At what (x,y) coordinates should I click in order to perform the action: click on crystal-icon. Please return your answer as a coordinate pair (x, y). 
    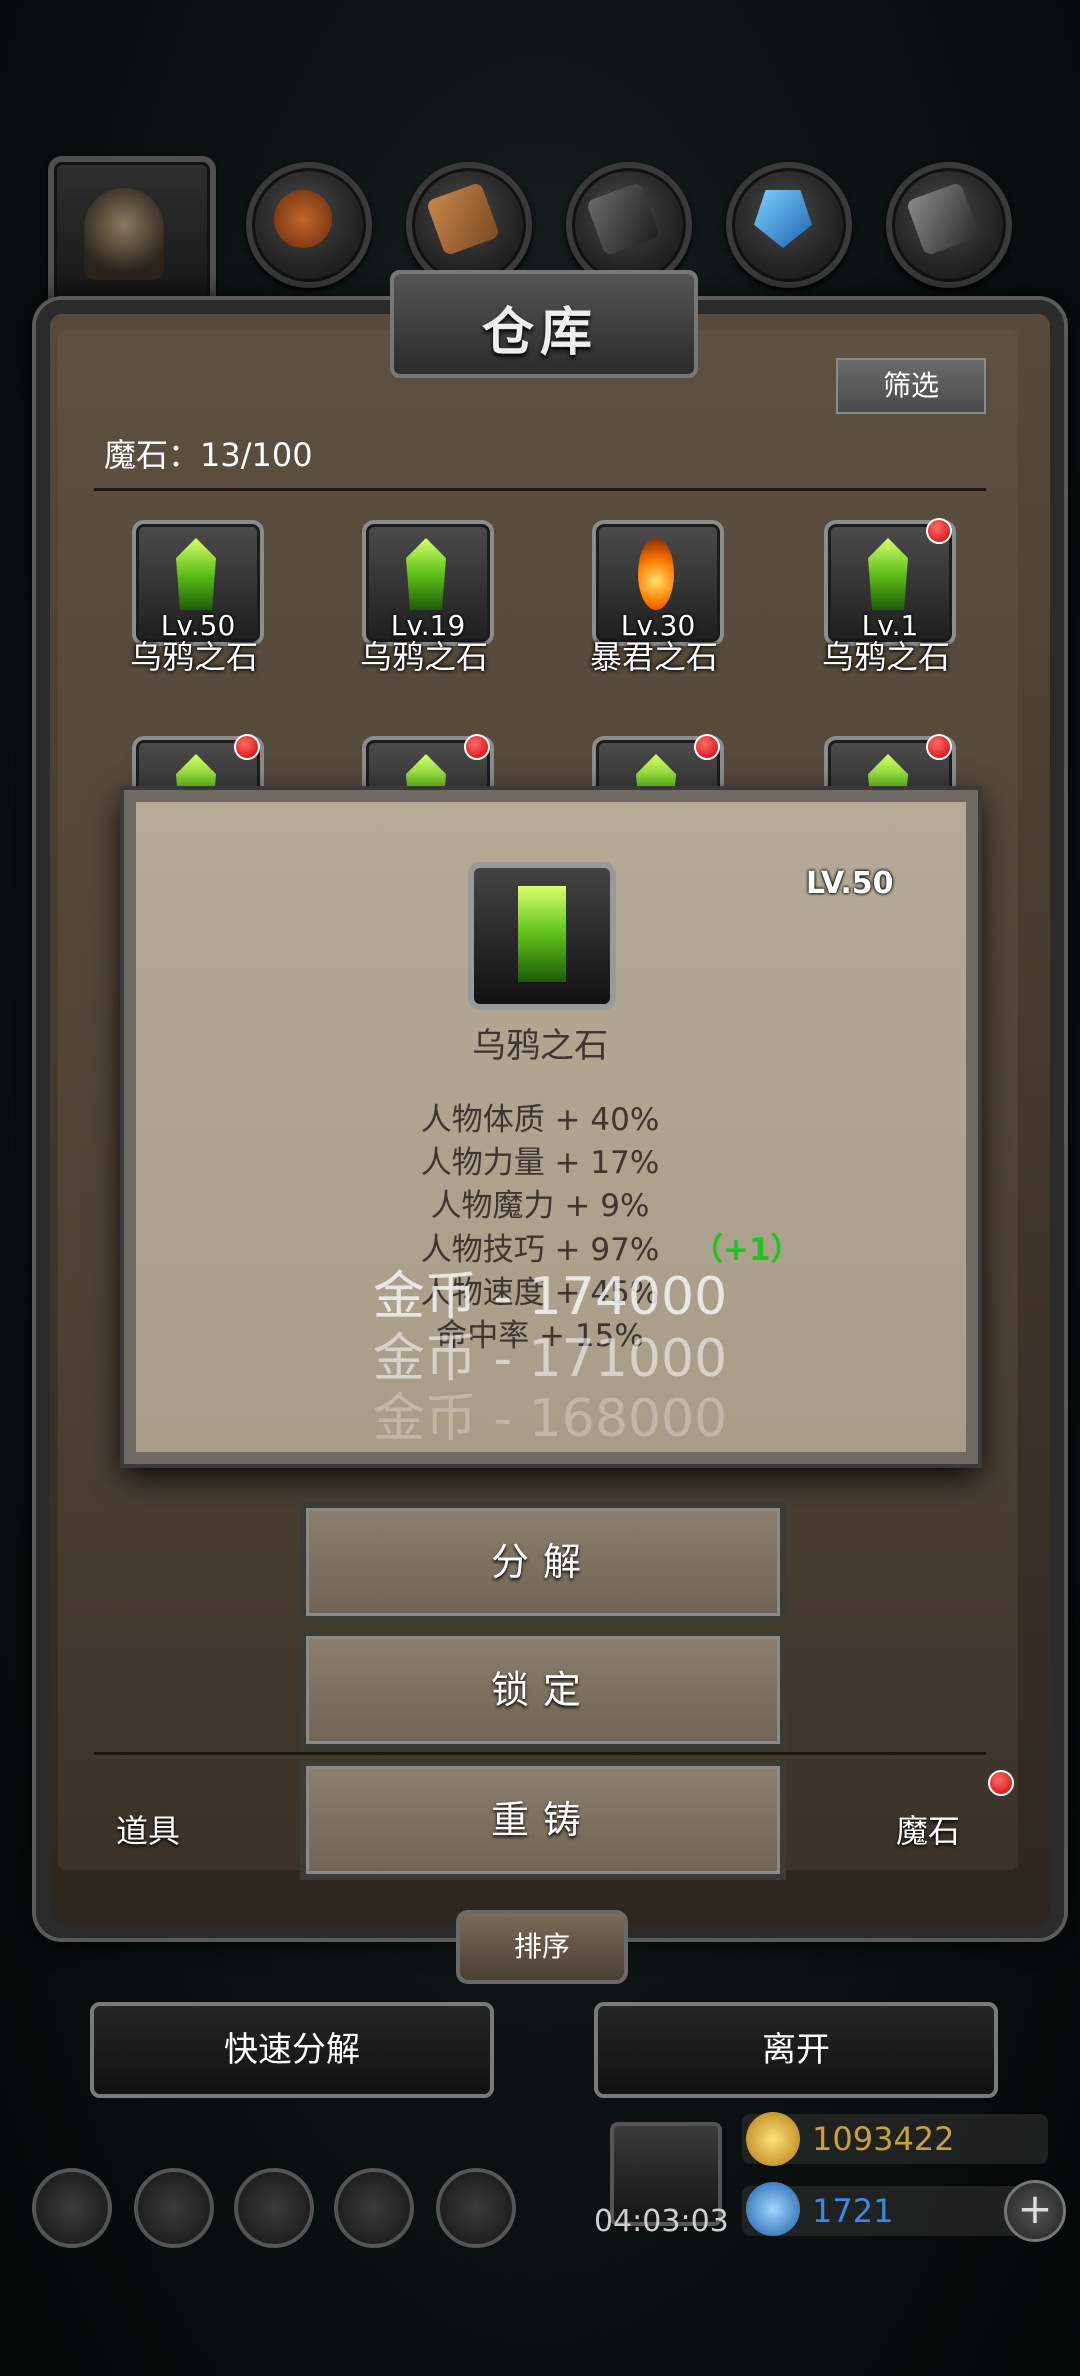
    Looking at the image, I should click on (783, 219).